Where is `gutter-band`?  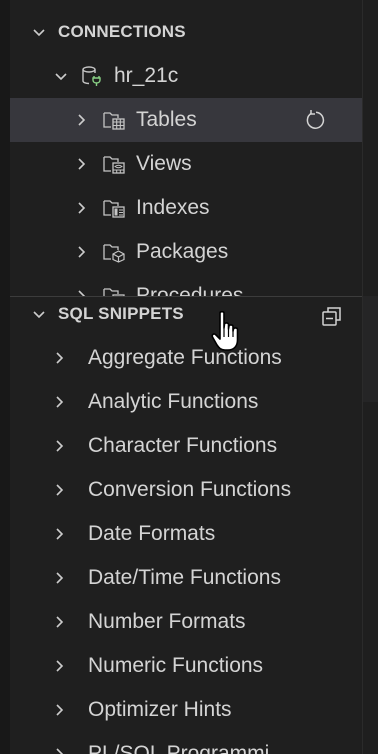 gutter-band is located at coordinates (370, 349).